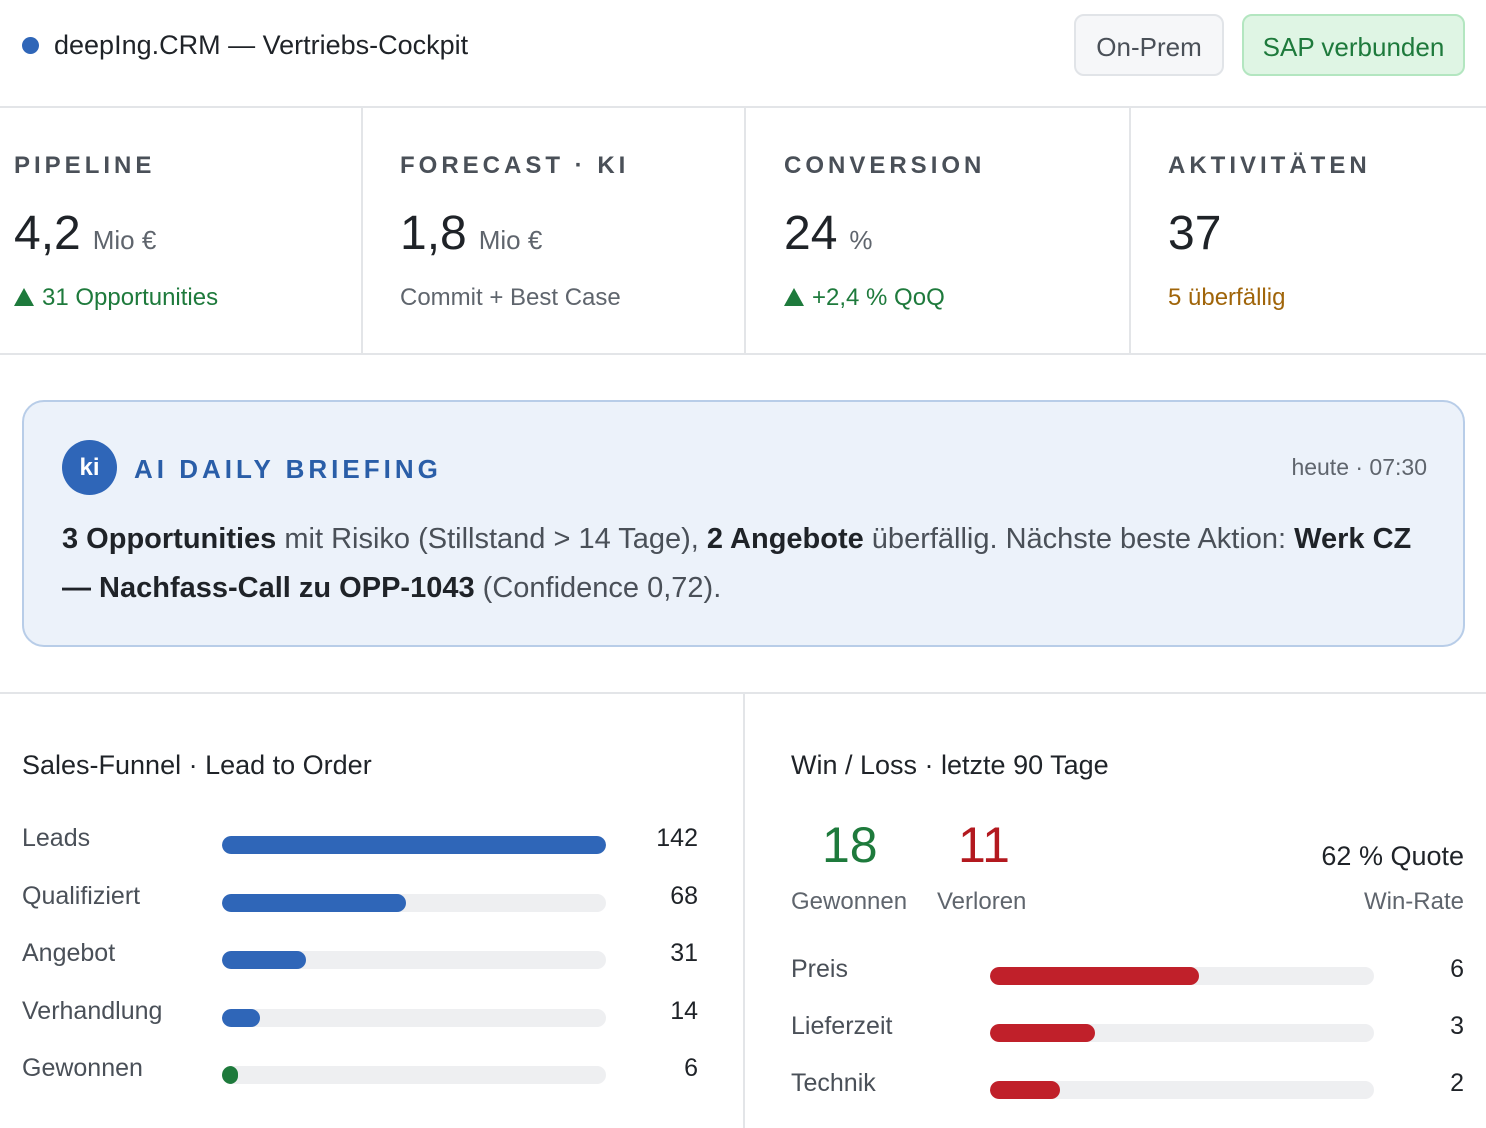 The height and width of the screenshot is (1128, 1486). What do you see at coordinates (878, 297) in the screenshot?
I see `kpi-sub-text: +2,4 % QoQ` at bounding box center [878, 297].